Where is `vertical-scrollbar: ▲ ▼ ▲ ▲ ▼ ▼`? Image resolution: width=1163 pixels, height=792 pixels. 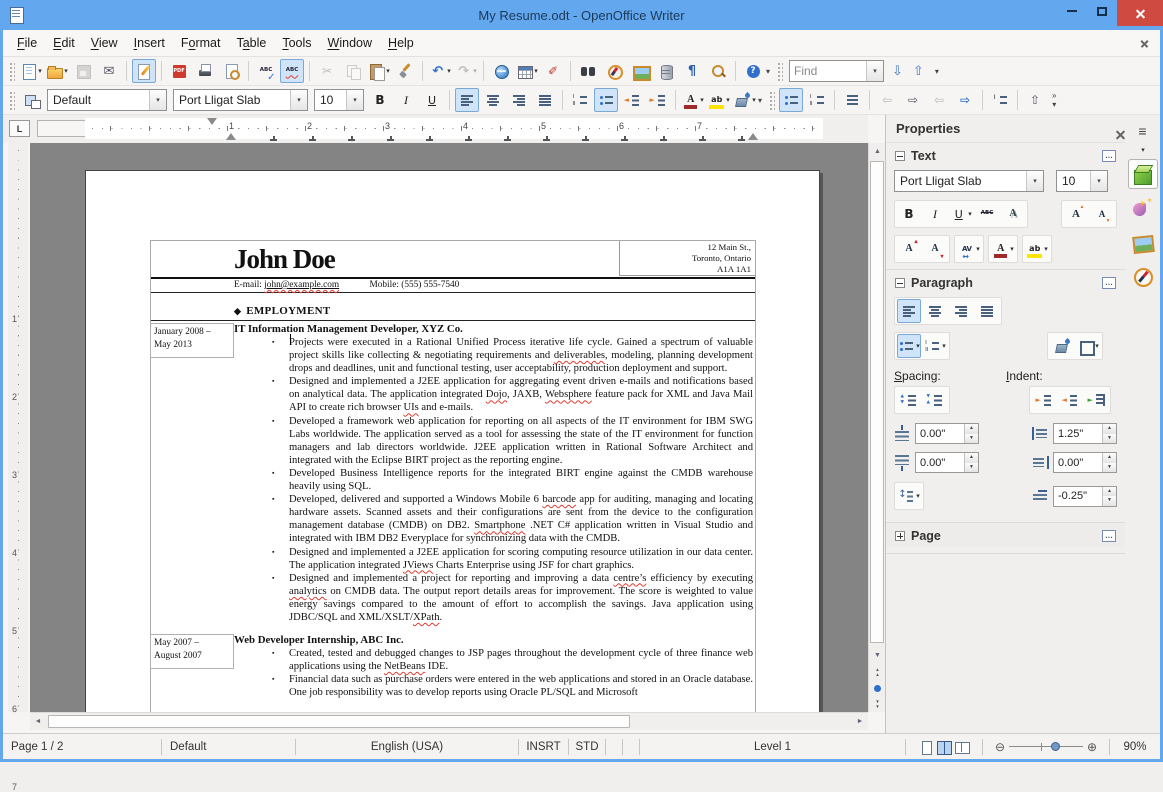
vertical-scrollbar: ▲ ▼ ▲ ▲ ▼ ▼ is located at coordinates (877, 427).